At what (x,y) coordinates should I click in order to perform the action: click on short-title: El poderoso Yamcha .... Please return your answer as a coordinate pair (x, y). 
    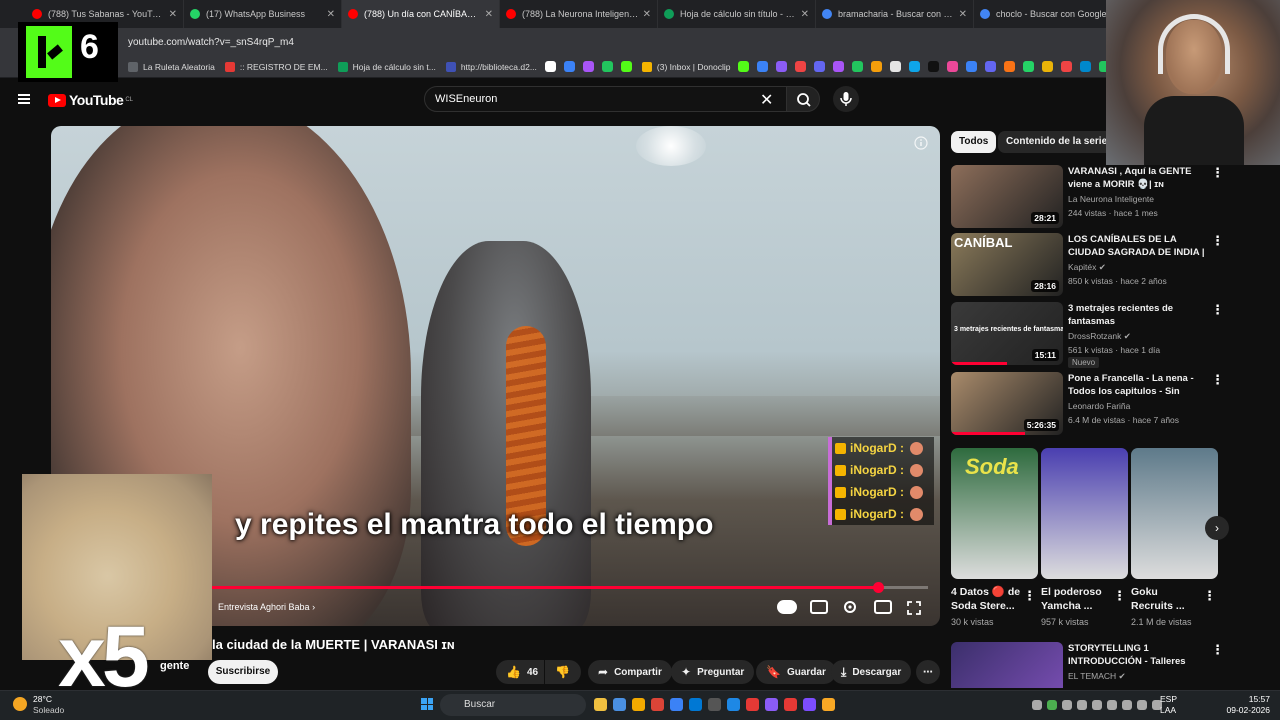
    Looking at the image, I should click on (1076, 599).